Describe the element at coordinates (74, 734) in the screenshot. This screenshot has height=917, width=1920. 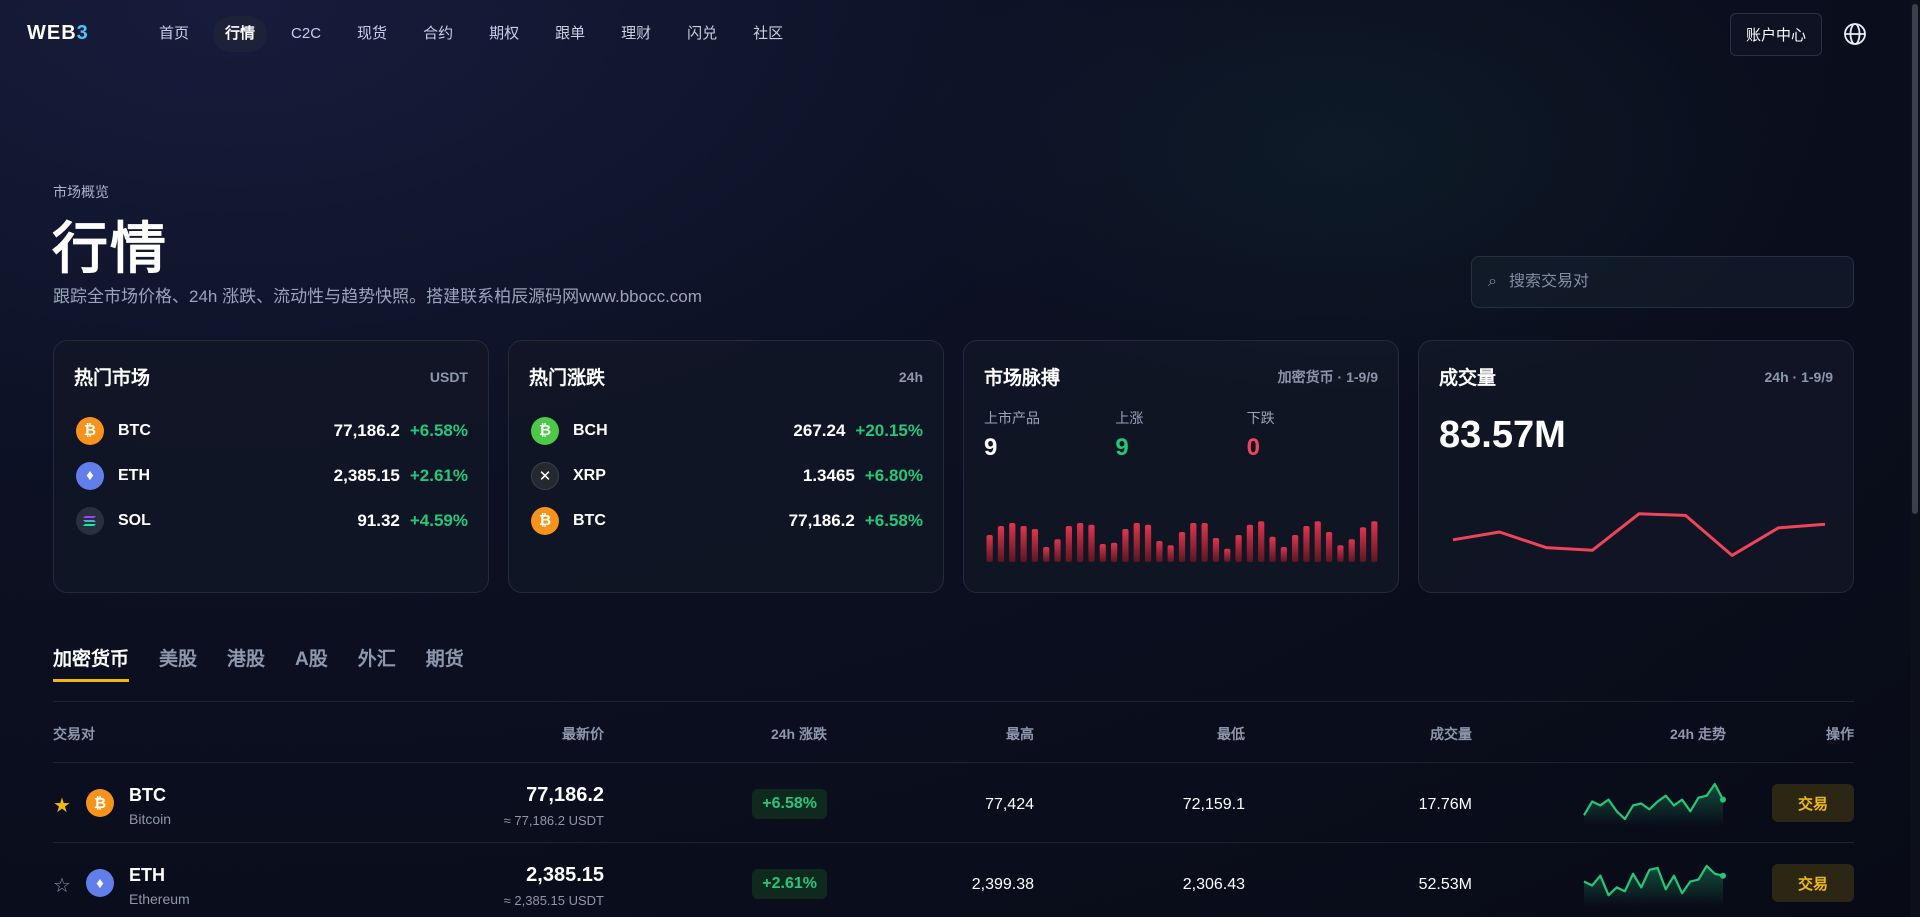
I see `header-pair: 交易对` at that location.